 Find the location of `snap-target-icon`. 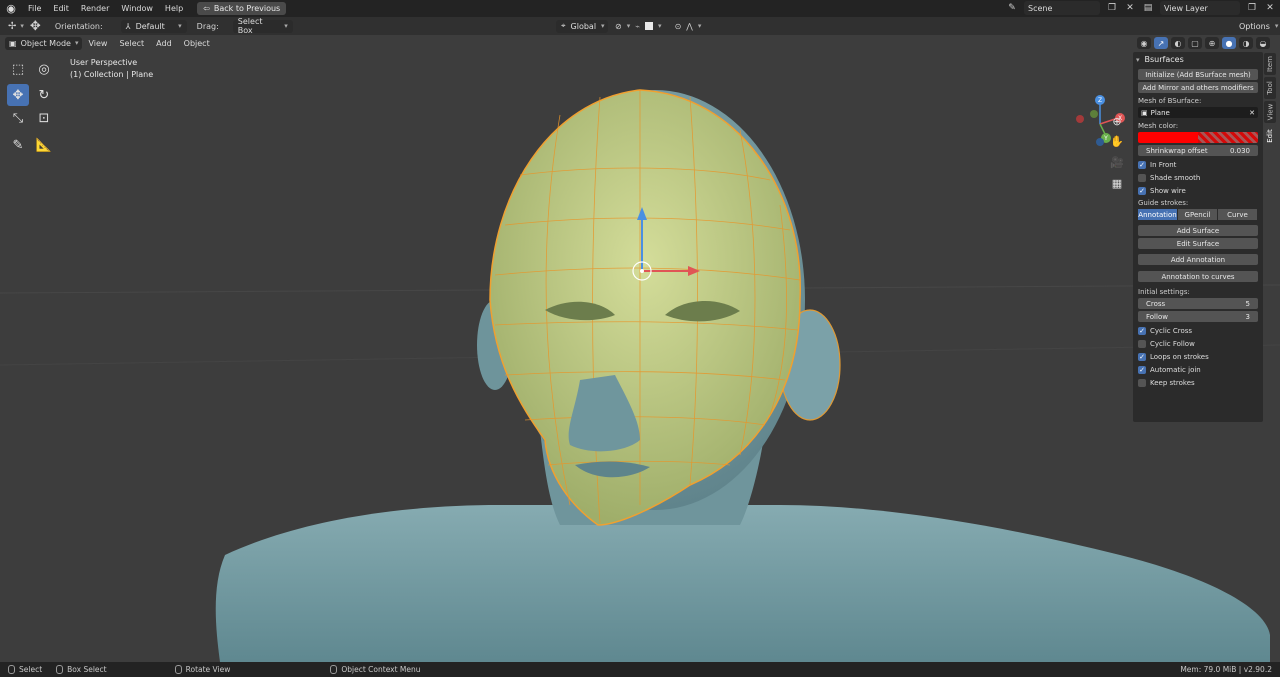

snap-target-icon is located at coordinates (649, 26).